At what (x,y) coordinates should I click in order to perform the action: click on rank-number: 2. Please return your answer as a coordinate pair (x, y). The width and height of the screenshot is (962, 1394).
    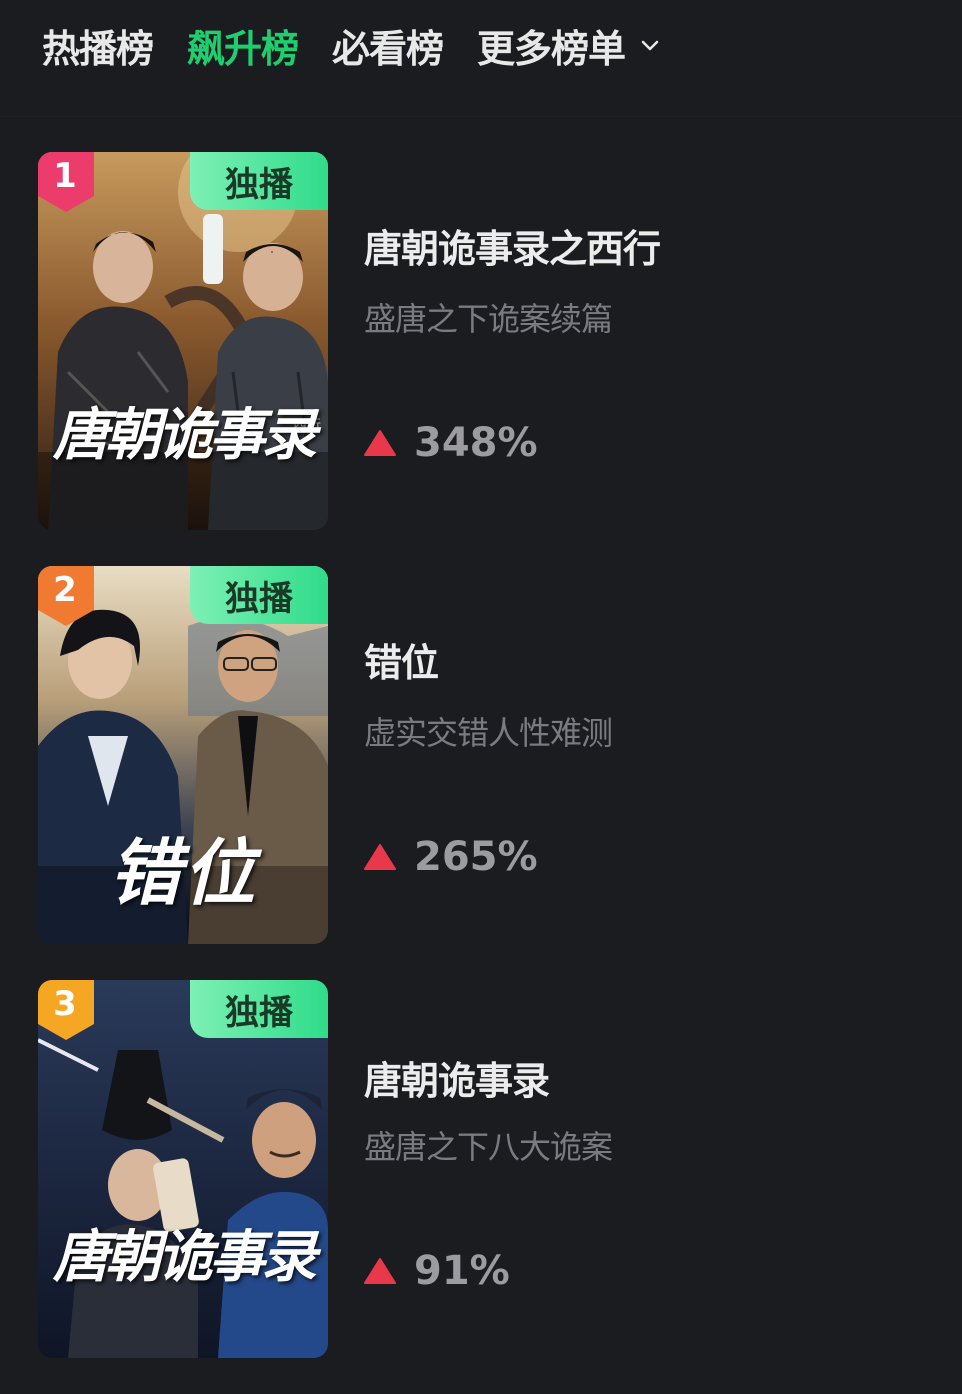
    Looking at the image, I should click on (65, 590).